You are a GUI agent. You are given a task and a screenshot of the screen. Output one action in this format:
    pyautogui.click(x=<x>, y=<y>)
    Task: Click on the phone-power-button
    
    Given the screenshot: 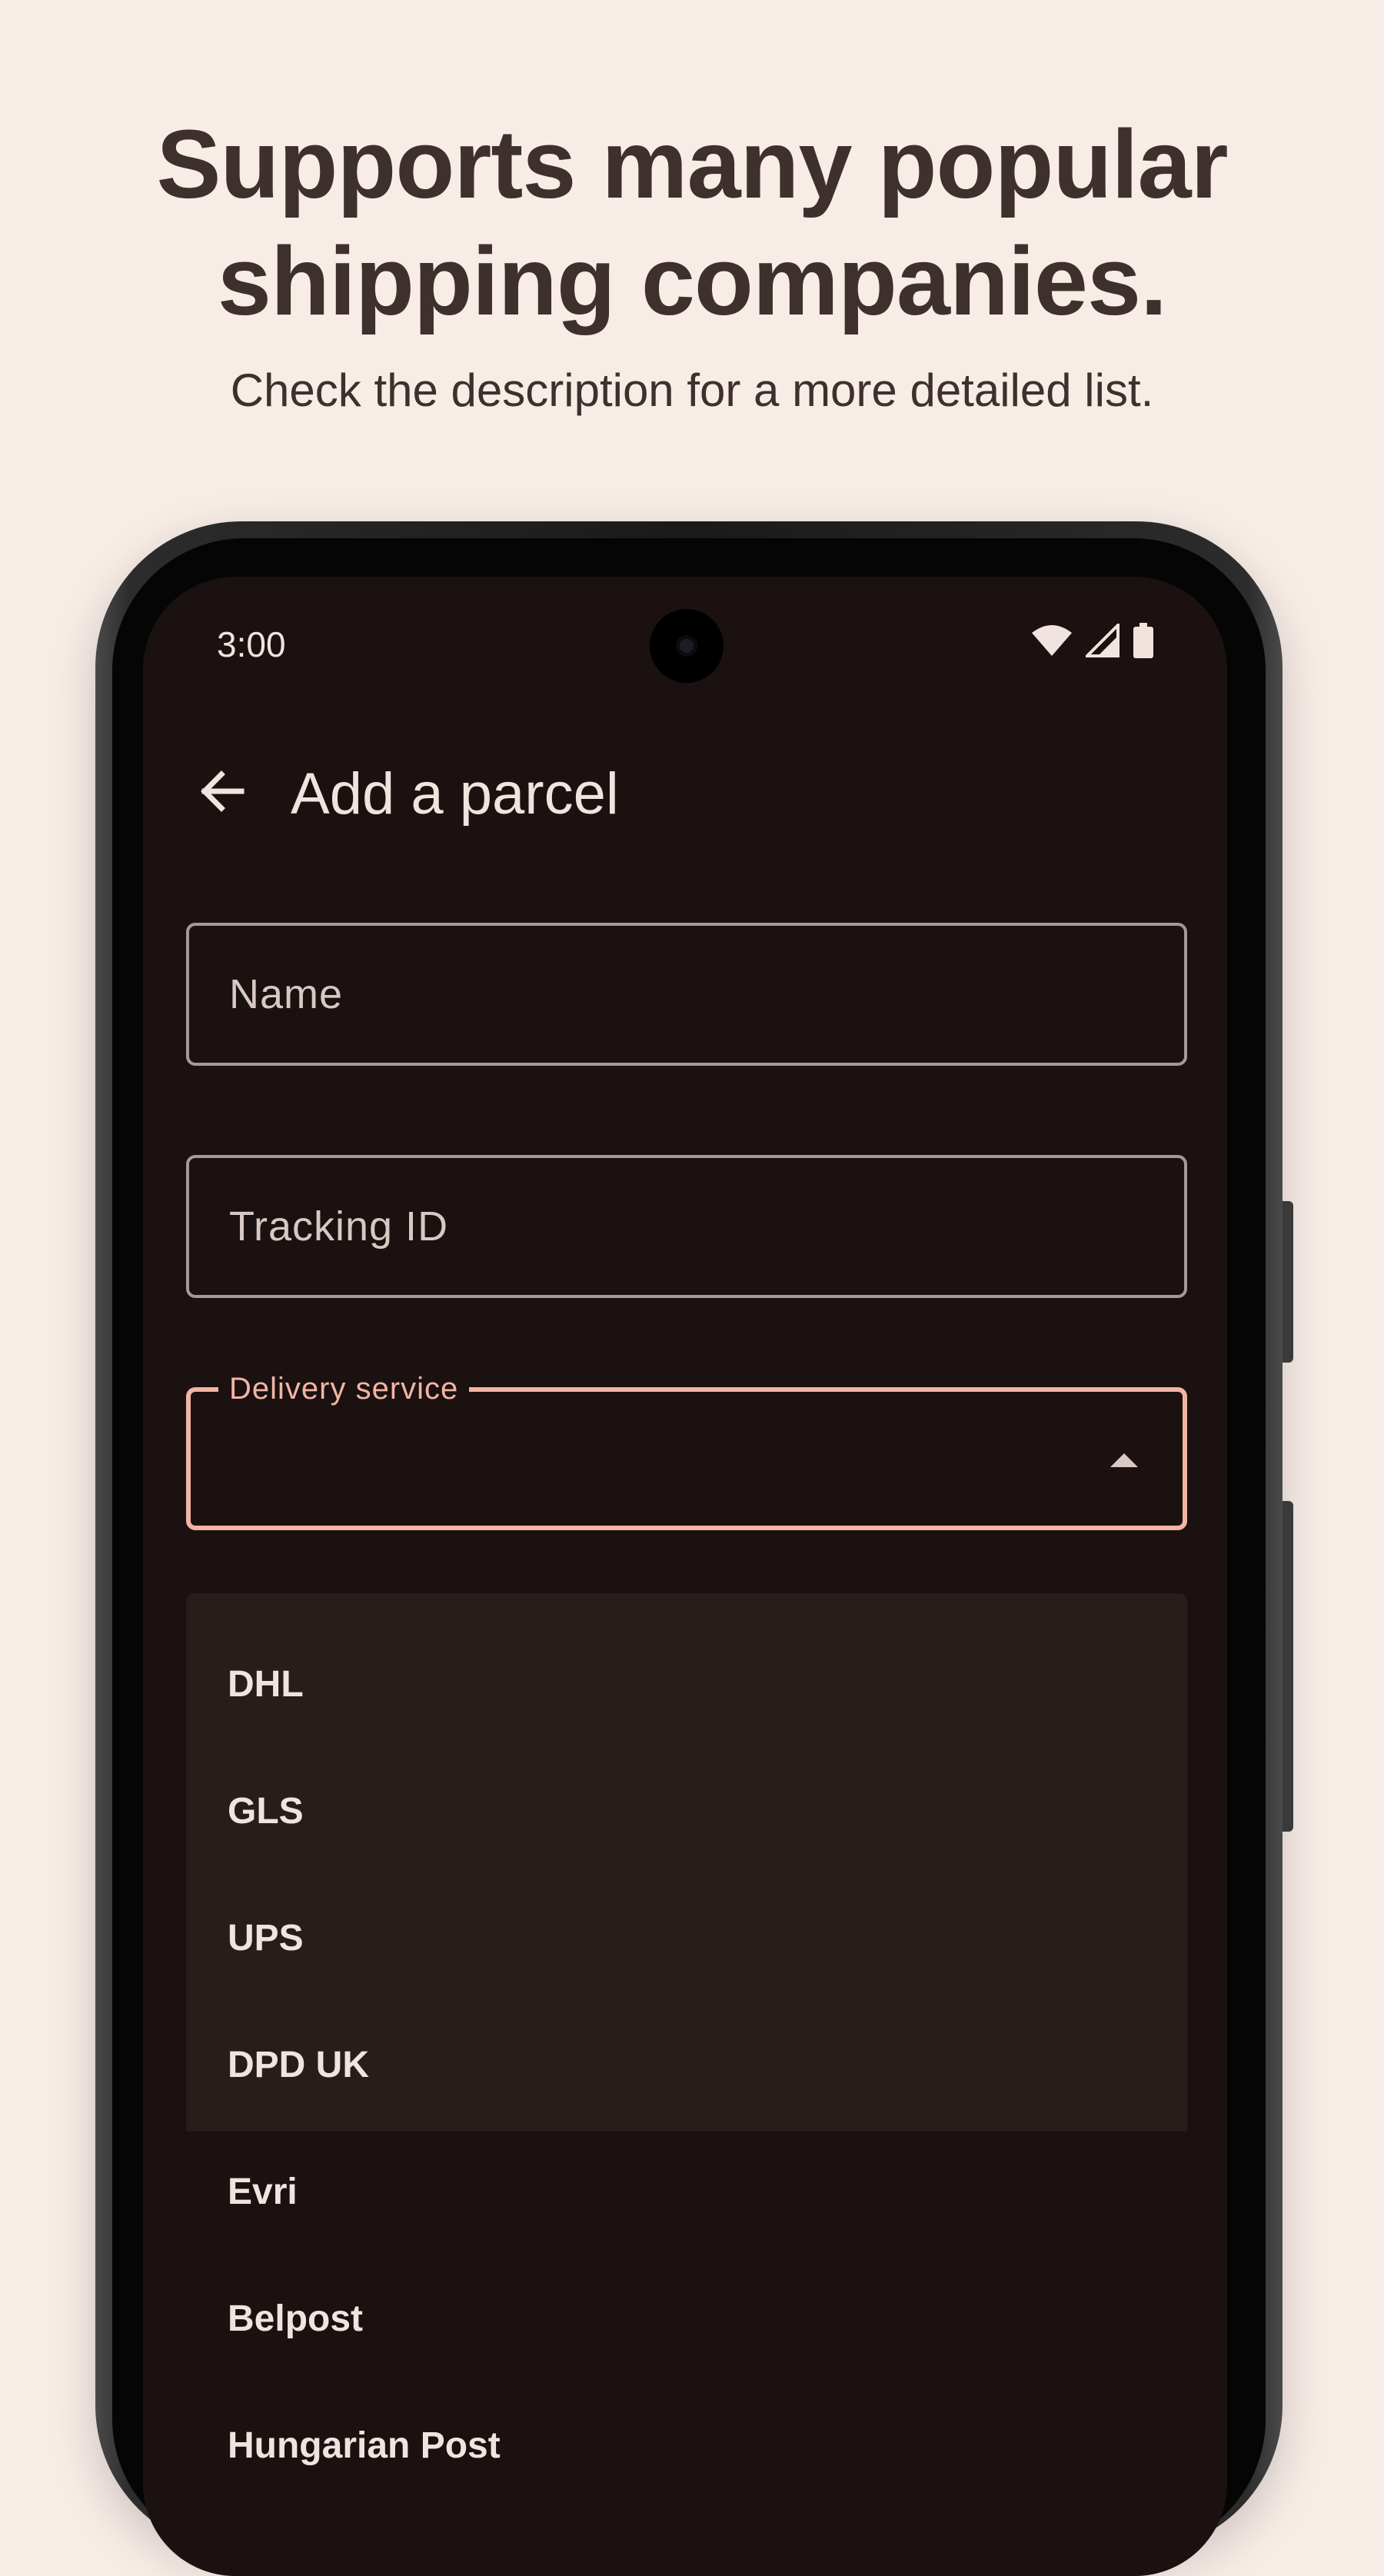 What is the action you would take?
    pyautogui.click(x=1288, y=1666)
    